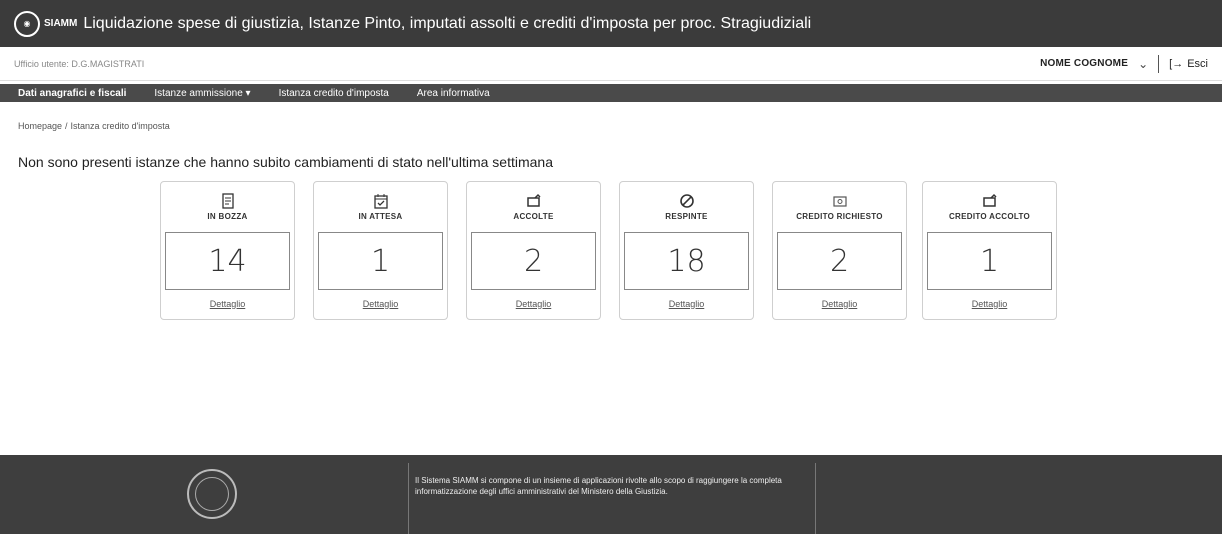  Describe the element at coordinates (212, 494) in the screenshot. I see `republic-emblem-icon` at that location.